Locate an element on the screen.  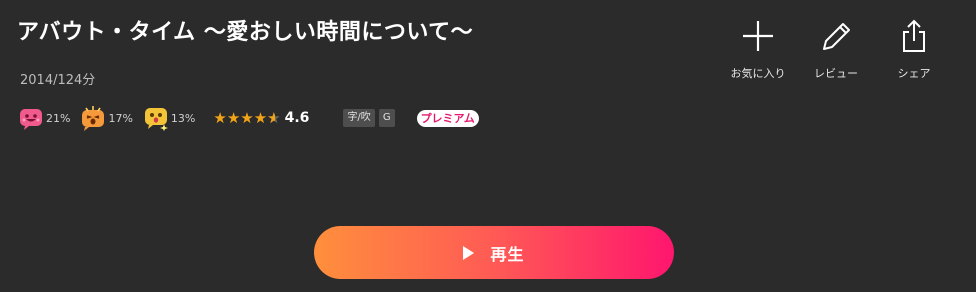
review-label: レビュー is located at coordinates (836, 73).